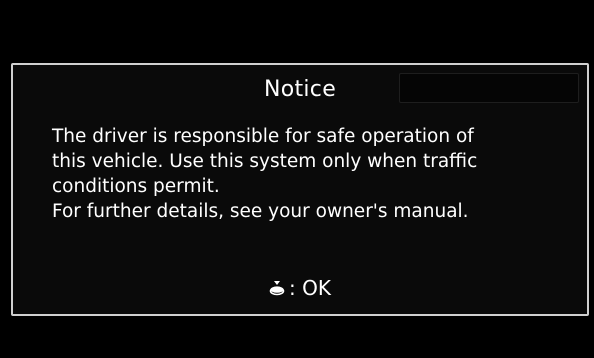 Image resolution: width=594 pixels, height=358 pixels. Describe the element at coordinates (277, 288) in the screenshot. I see `interface-dial-press-icon` at that location.